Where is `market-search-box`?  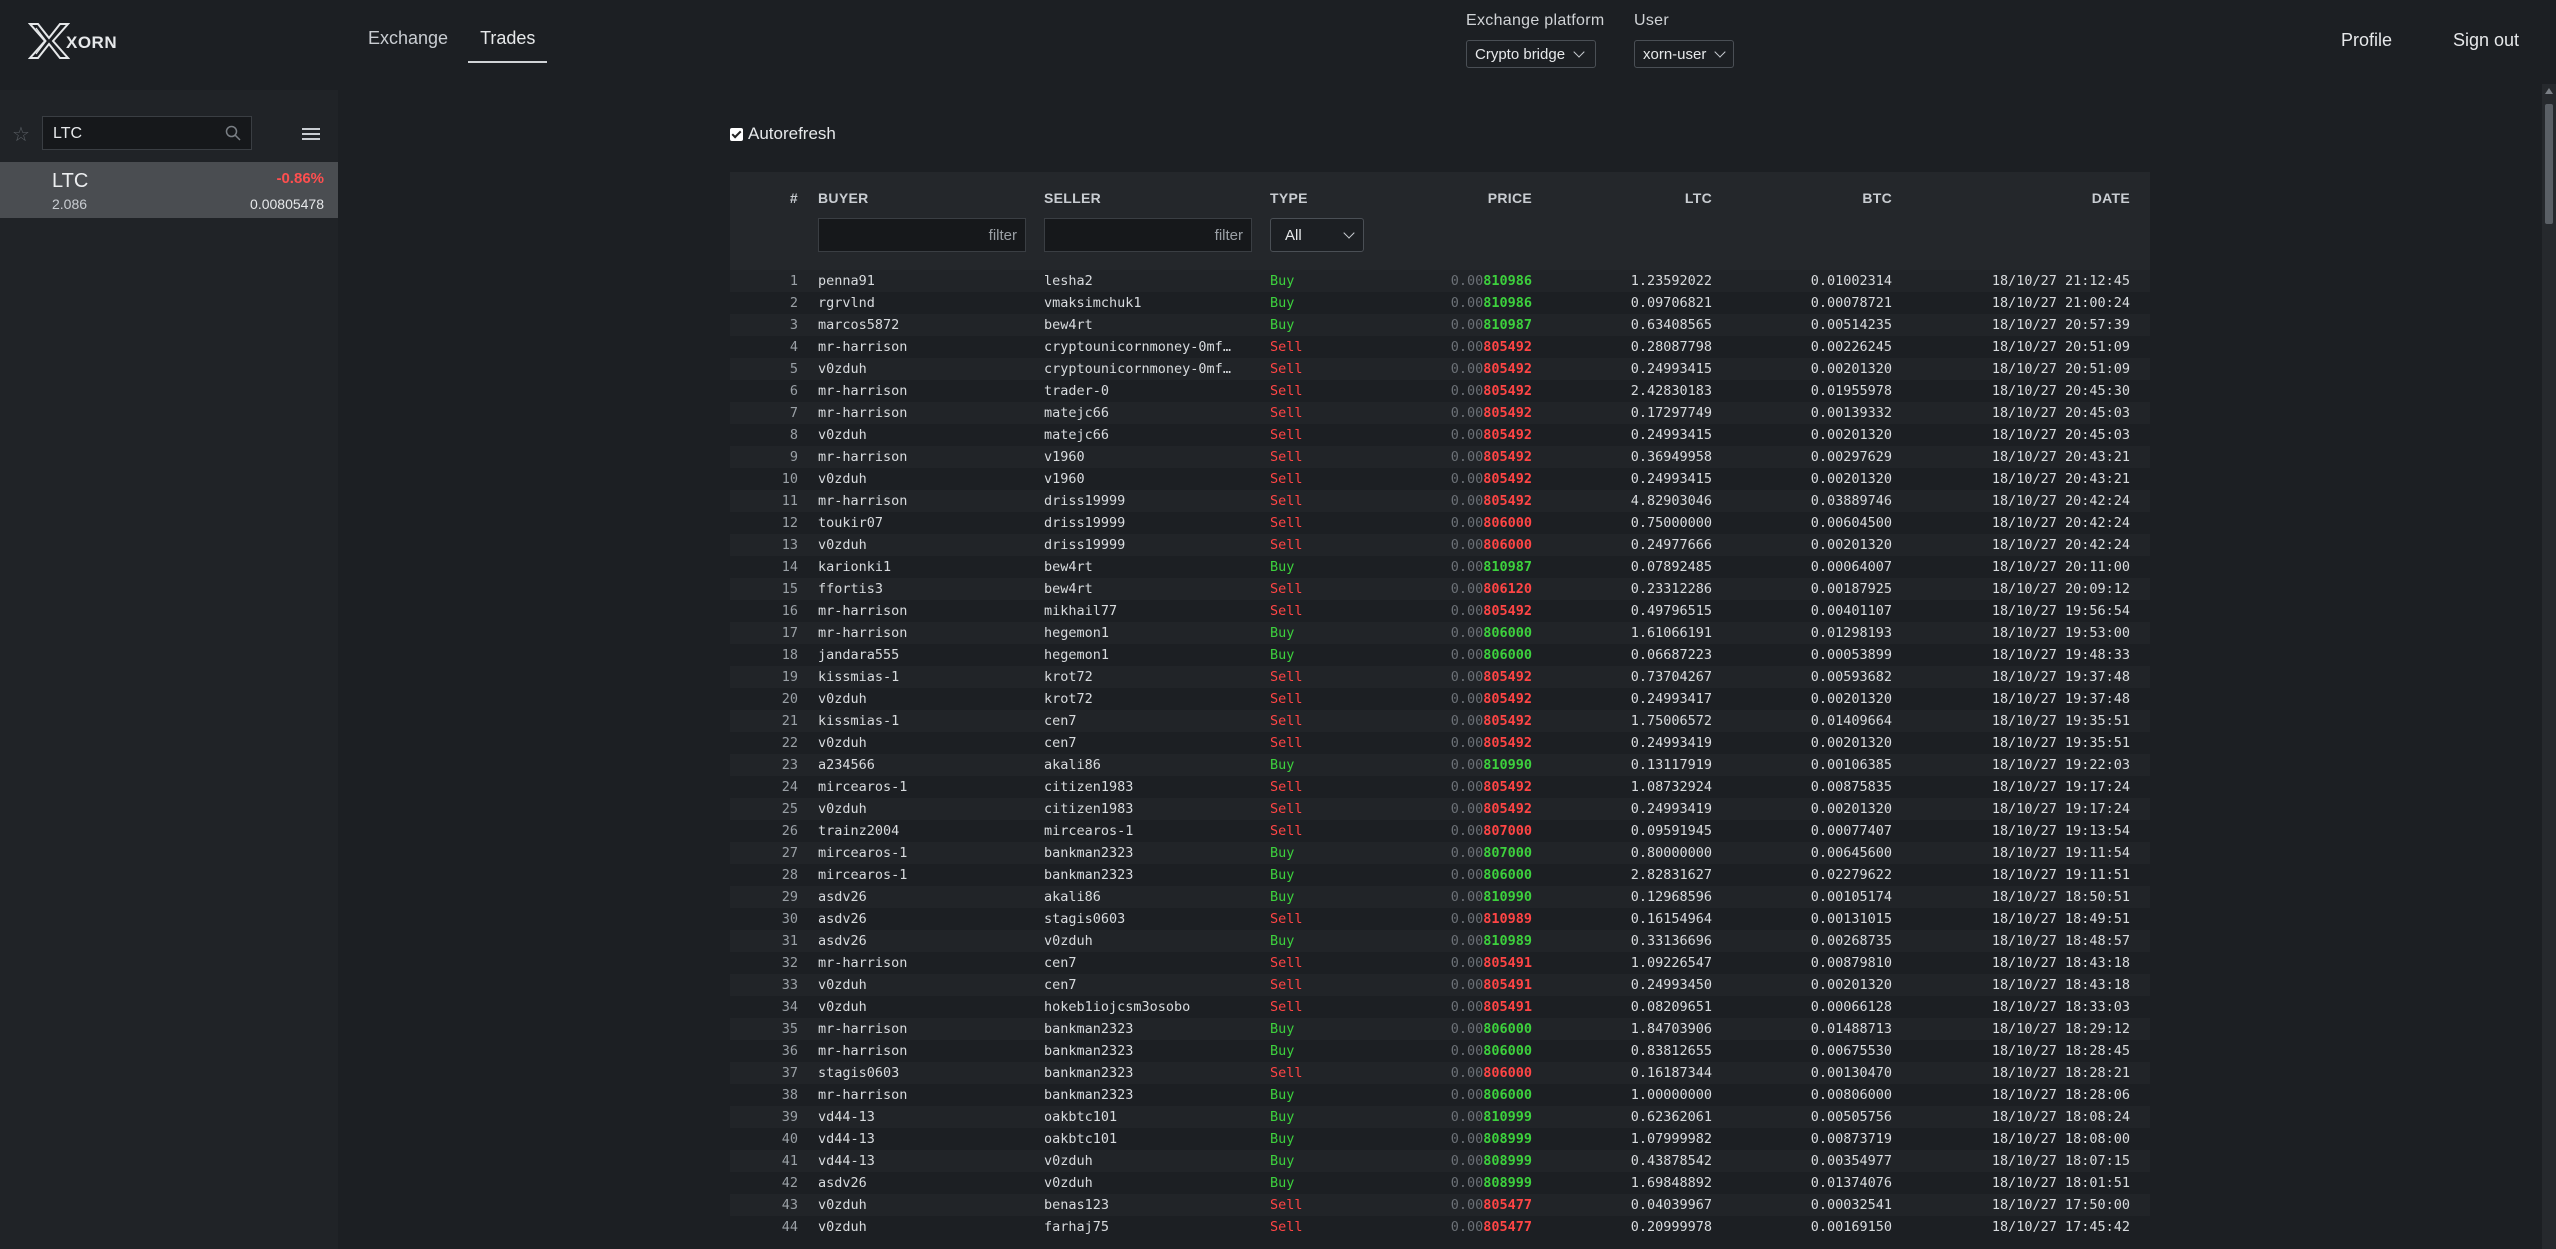
market-search-box is located at coordinates (147, 133).